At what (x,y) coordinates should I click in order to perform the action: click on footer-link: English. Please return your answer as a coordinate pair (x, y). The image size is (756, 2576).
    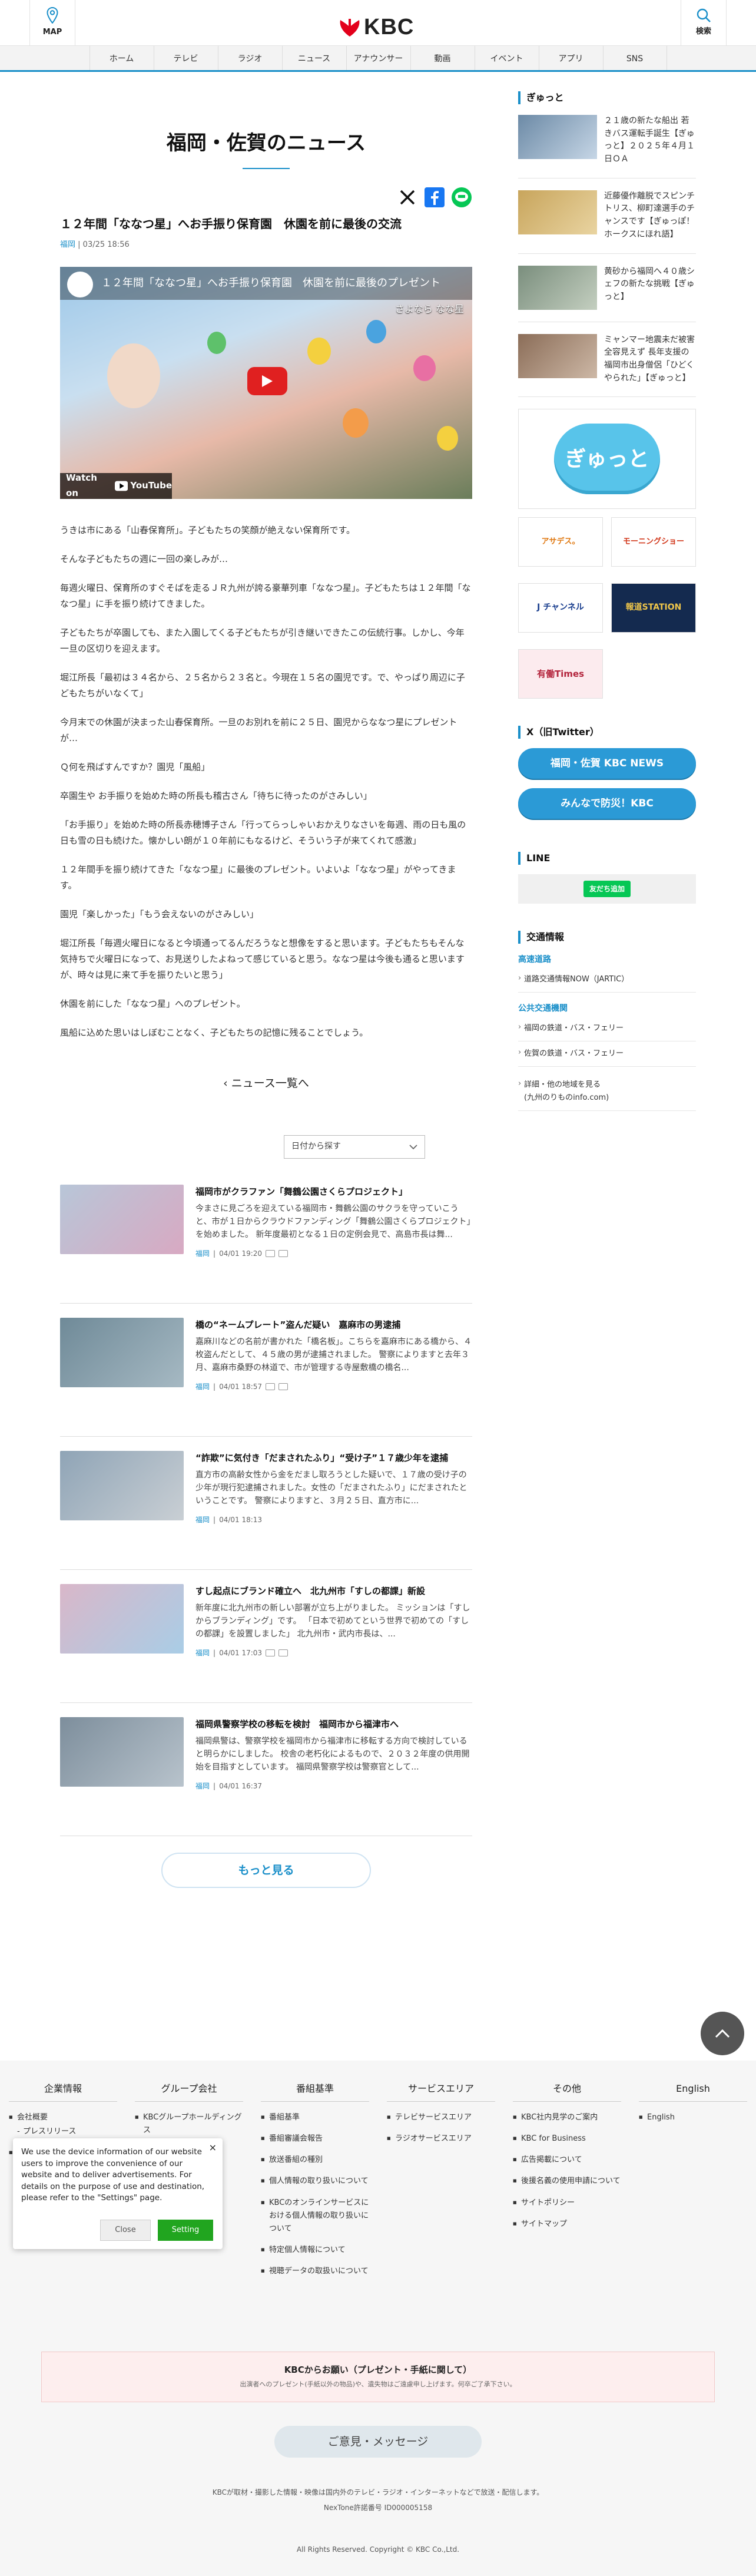
    Looking at the image, I should click on (693, 2117).